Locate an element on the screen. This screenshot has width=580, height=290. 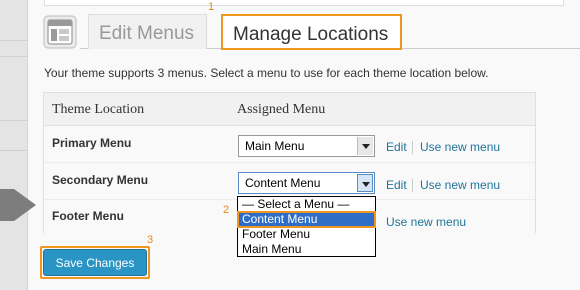
dropdown-option-placeholder: — Select a Menu — is located at coordinates (306, 204).